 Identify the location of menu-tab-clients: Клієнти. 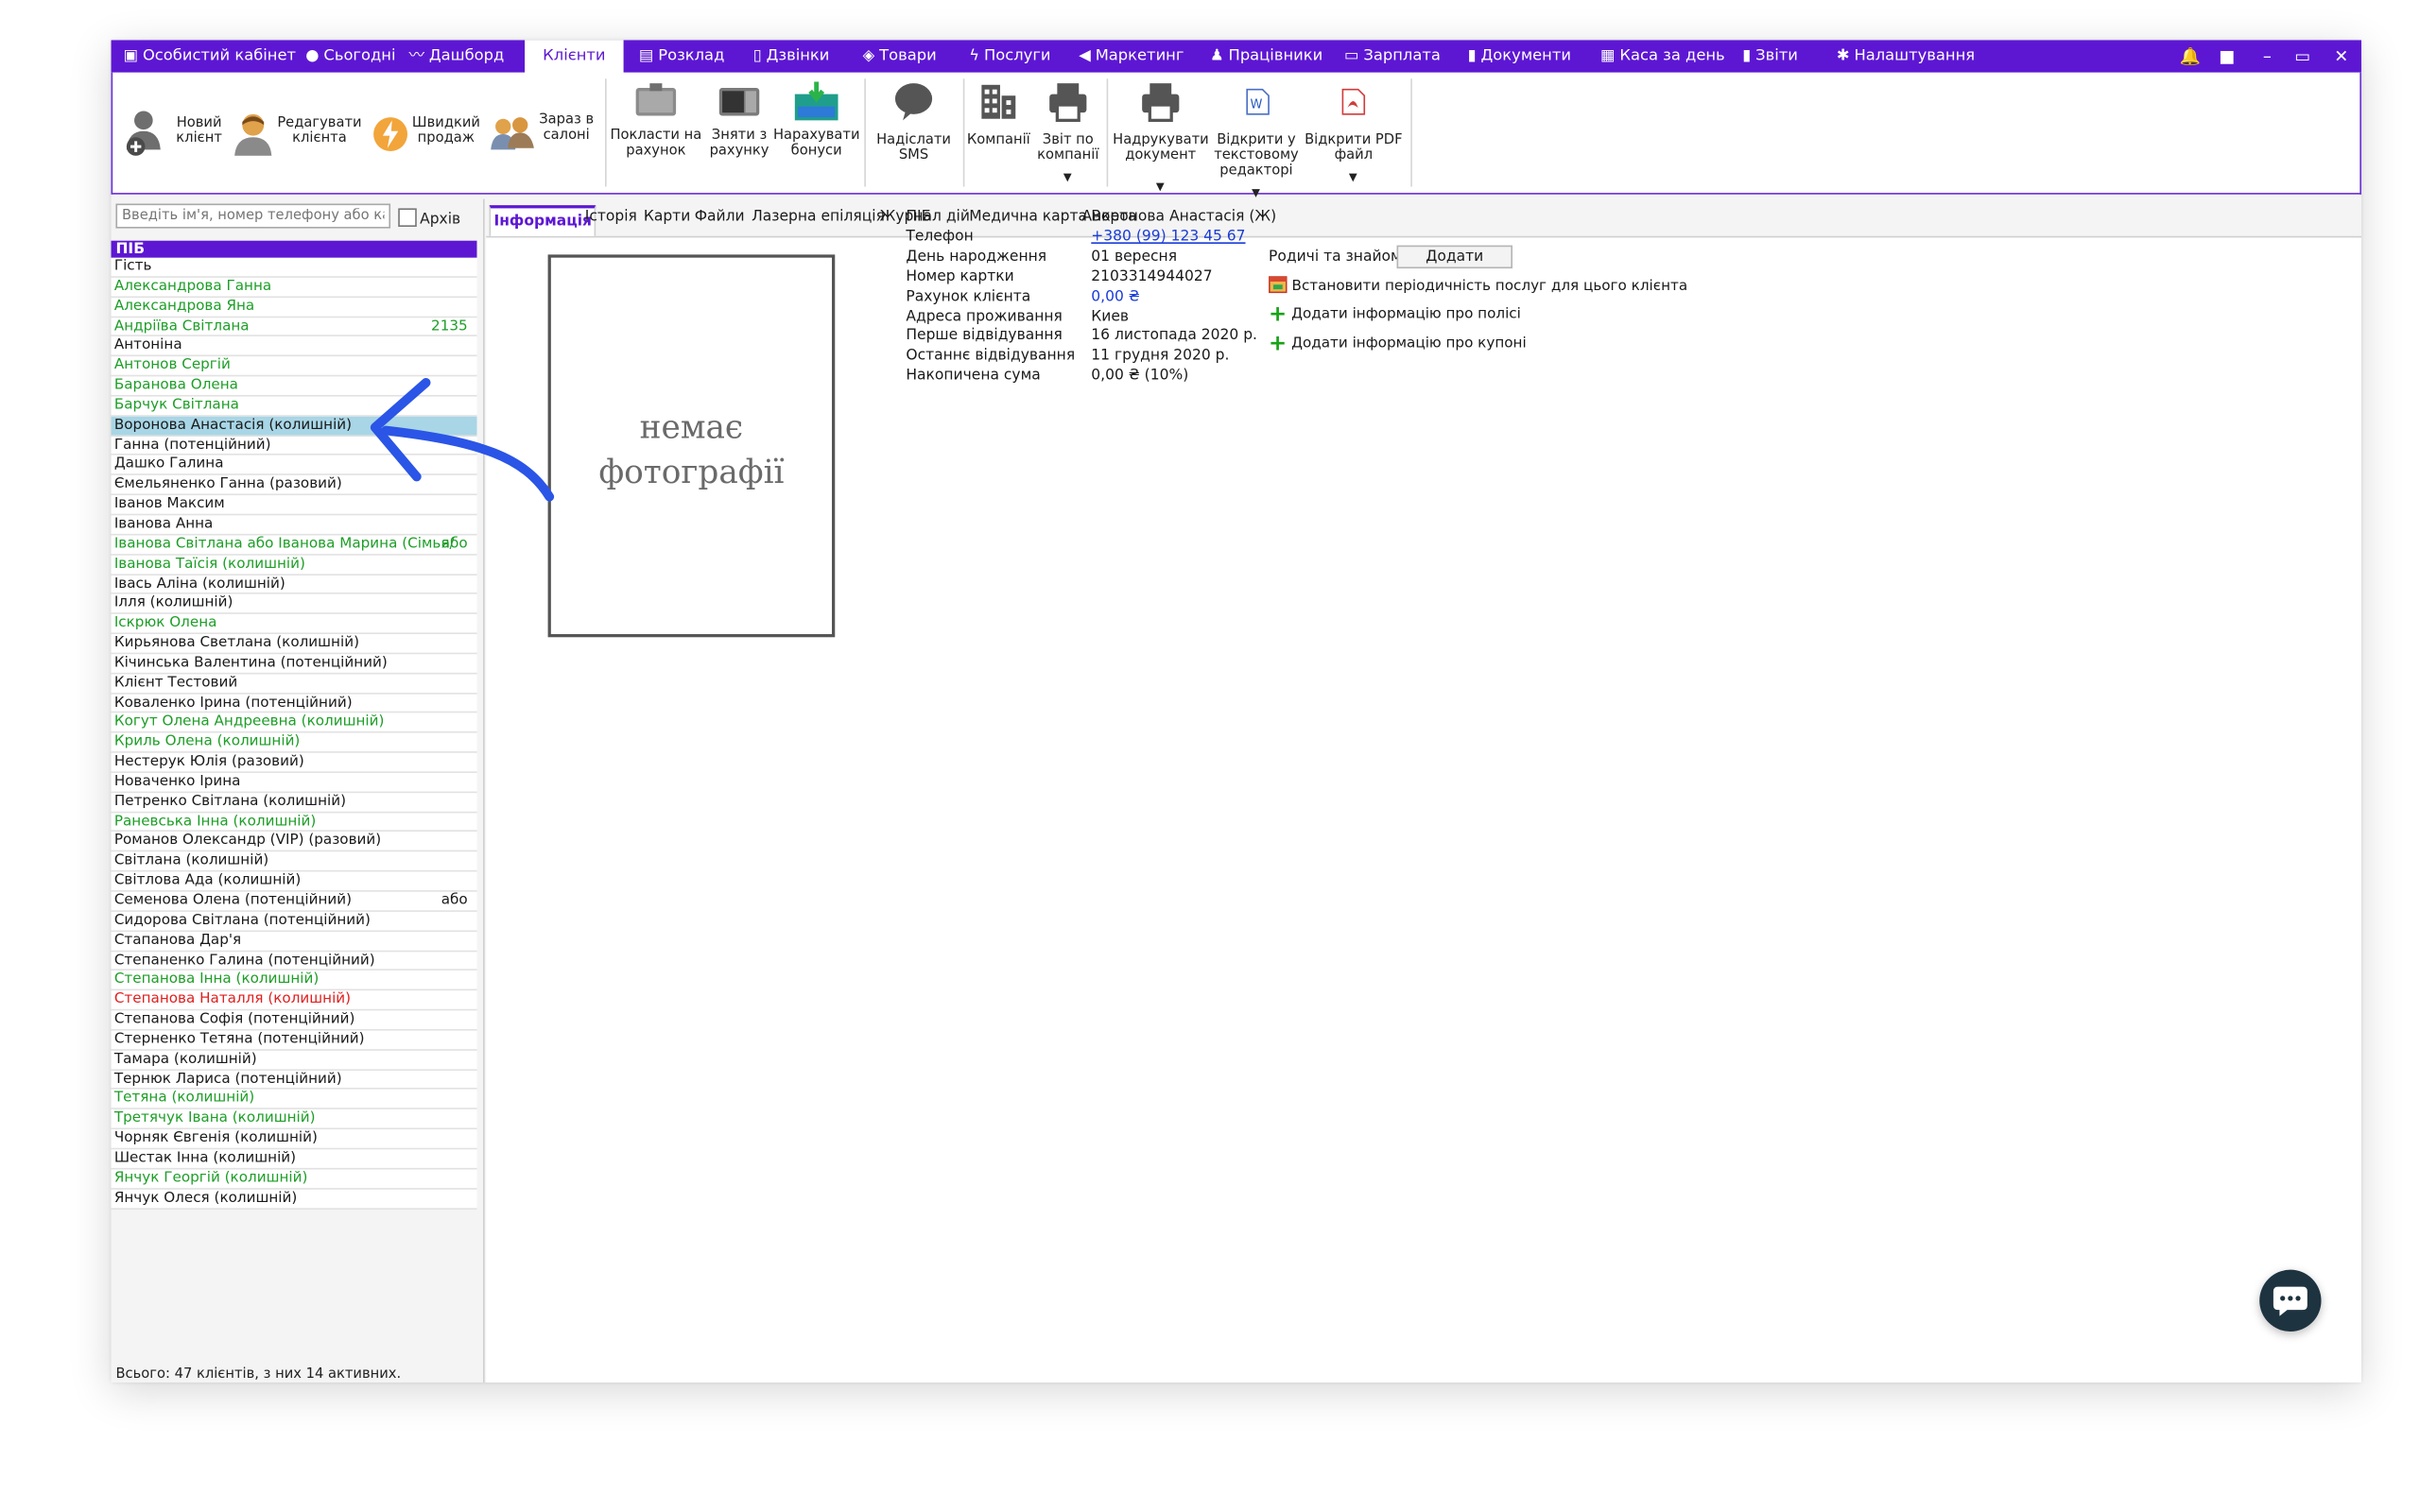
(575, 57).